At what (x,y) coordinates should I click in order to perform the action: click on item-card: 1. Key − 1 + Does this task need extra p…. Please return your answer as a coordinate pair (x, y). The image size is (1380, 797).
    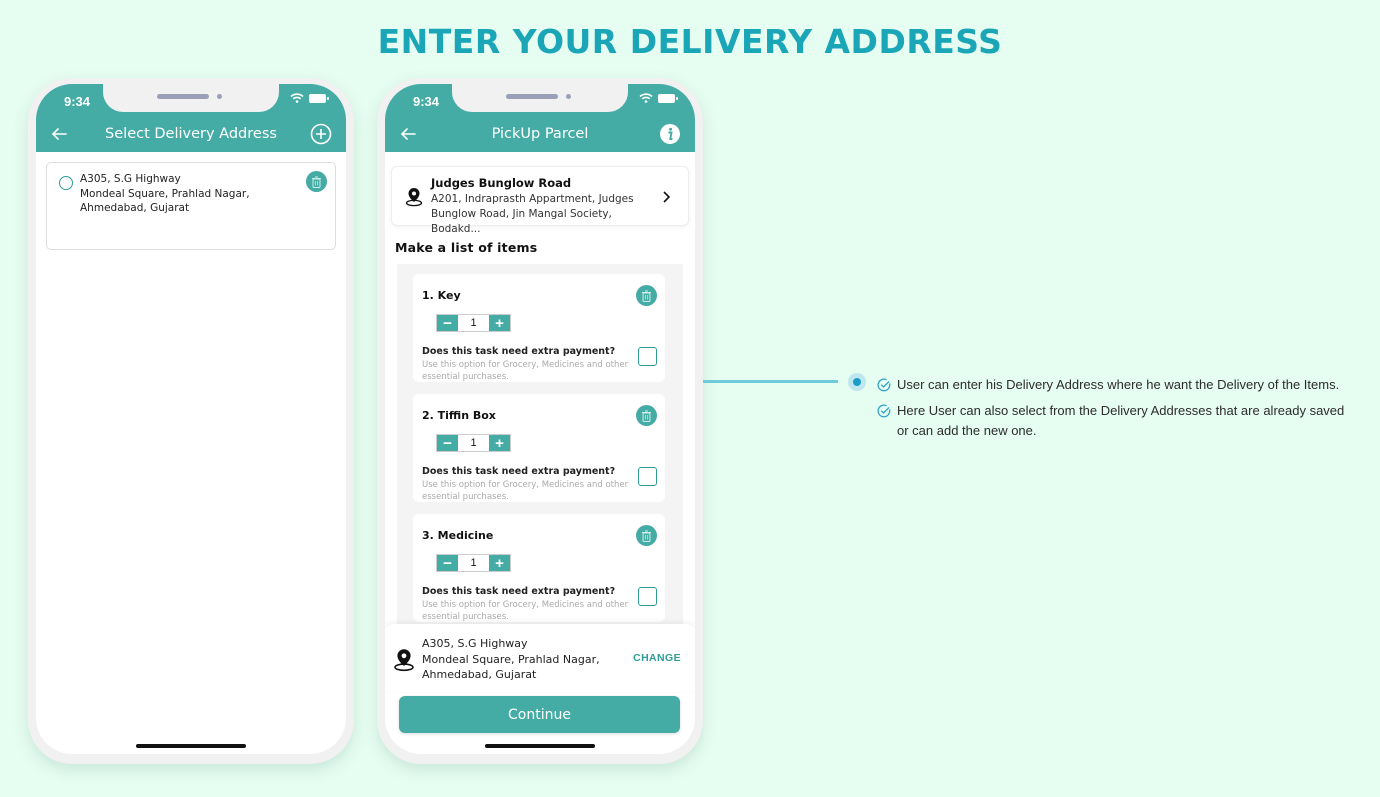
    Looking at the image, I should click on (539, 328).